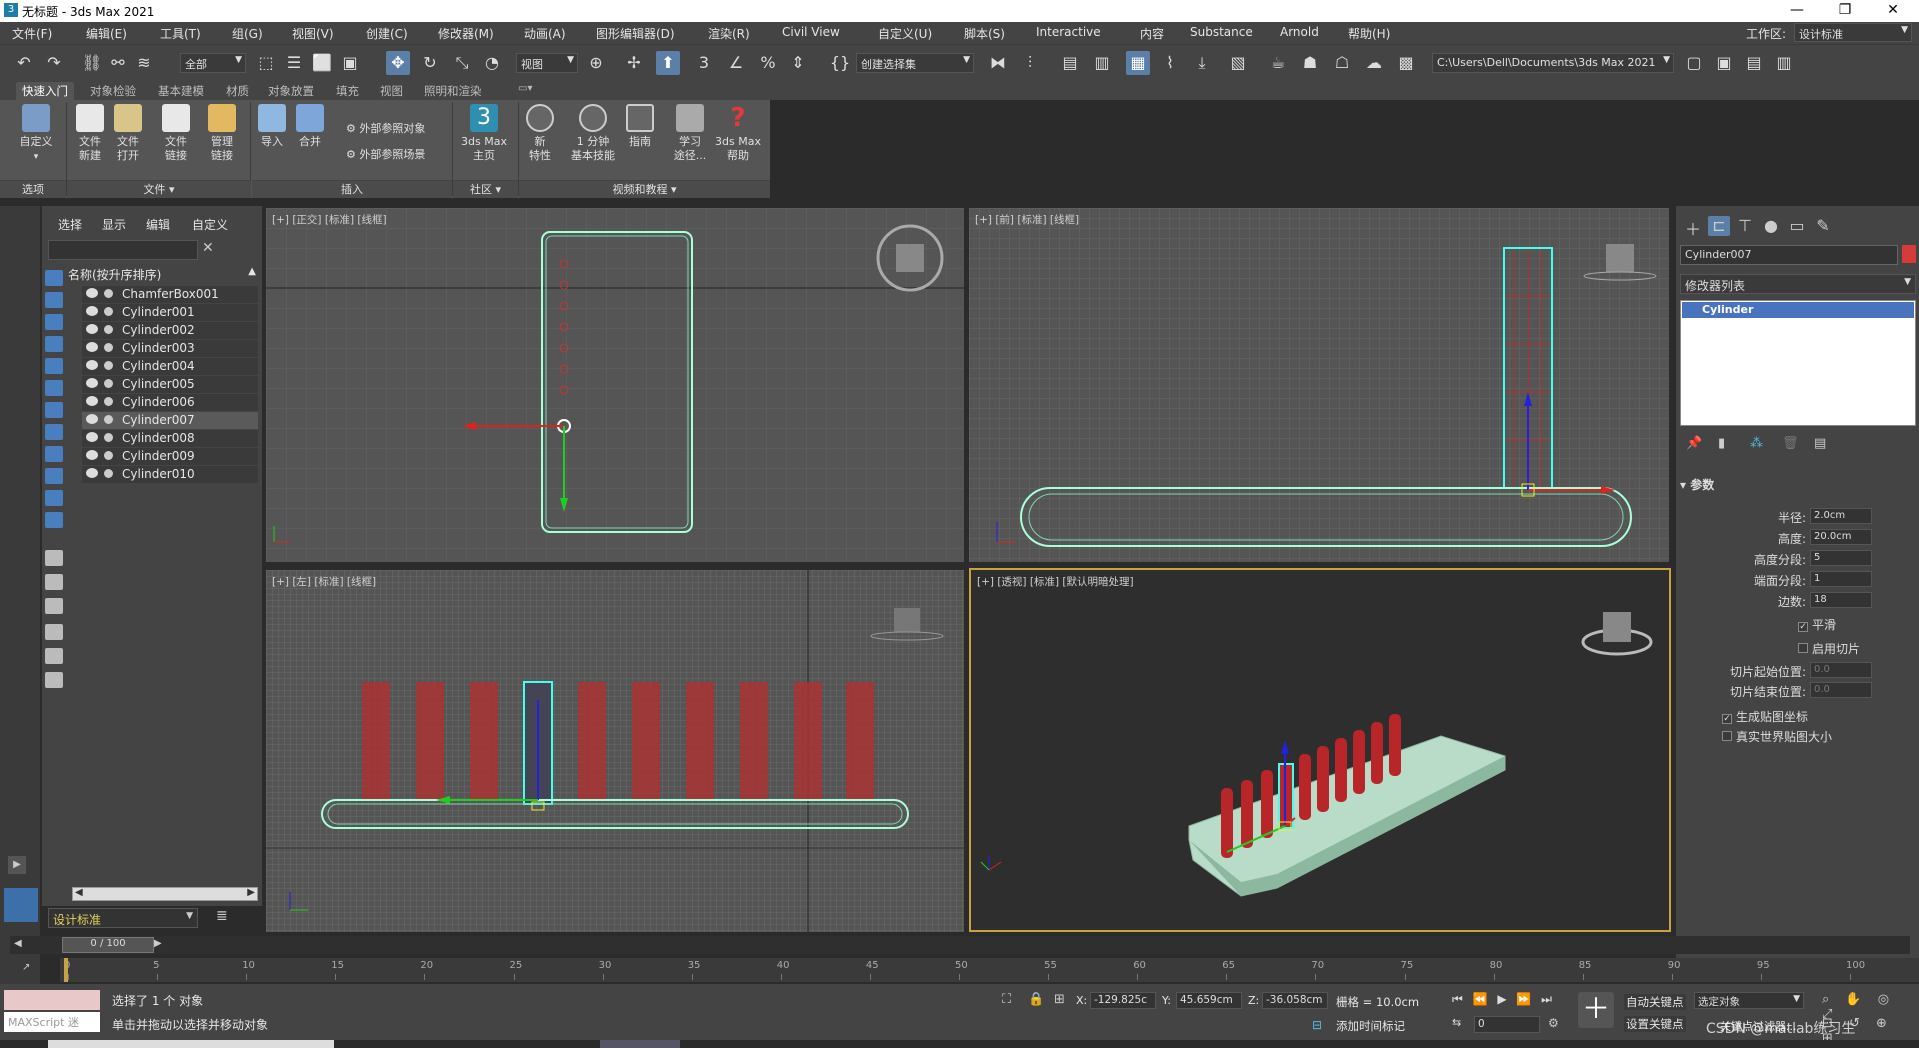 The height and width of the screenshot is (1048, 1919). I want to click on real-world-checkbox: 真实世界贴图大小, so click(1777, 736).